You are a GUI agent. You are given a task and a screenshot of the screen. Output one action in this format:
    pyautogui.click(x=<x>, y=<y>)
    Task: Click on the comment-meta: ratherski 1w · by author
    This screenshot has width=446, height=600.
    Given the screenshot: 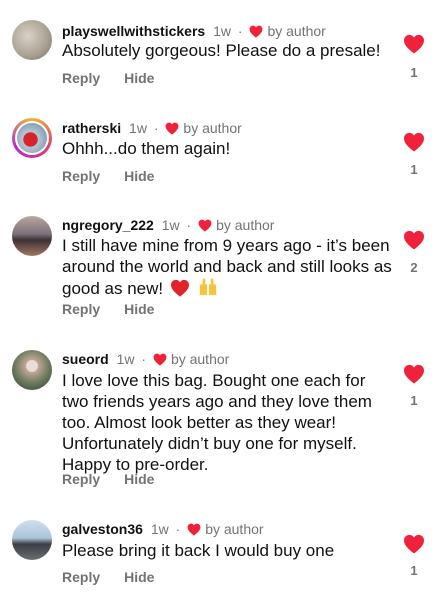 What is the action you would take?
    pyautogui.click(x=152, y=128)
    